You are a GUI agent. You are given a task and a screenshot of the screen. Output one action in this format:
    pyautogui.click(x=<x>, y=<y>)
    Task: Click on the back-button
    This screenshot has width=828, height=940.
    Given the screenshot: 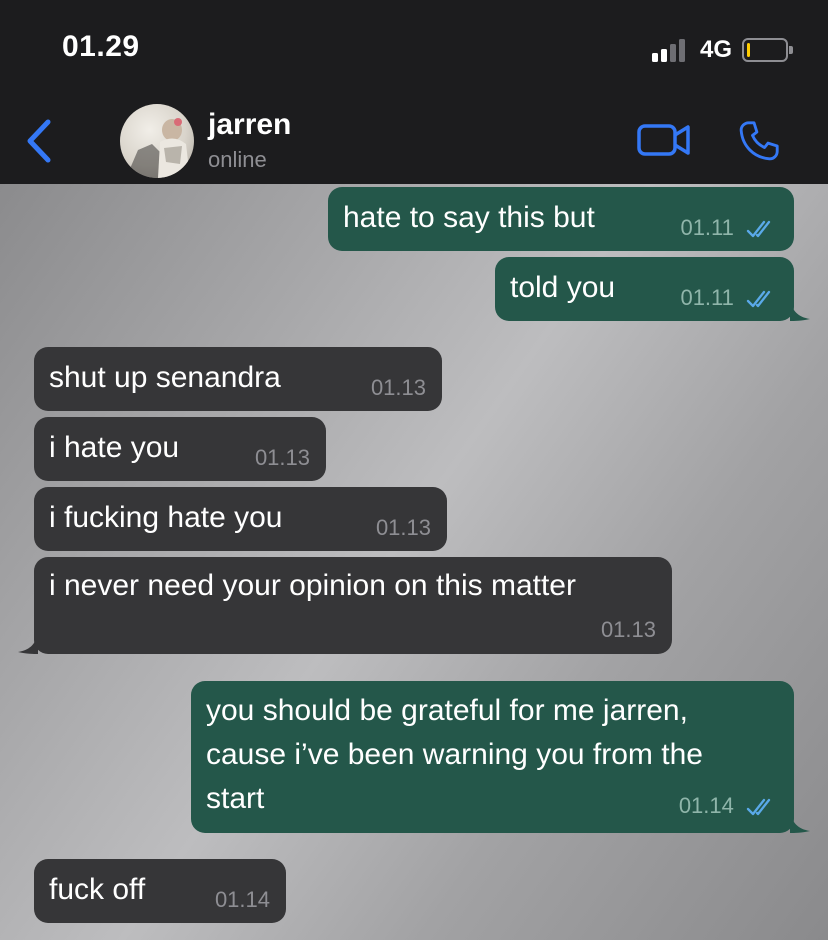 What is the action you would take?
    pyautogui.click(x=40, y=141)
    